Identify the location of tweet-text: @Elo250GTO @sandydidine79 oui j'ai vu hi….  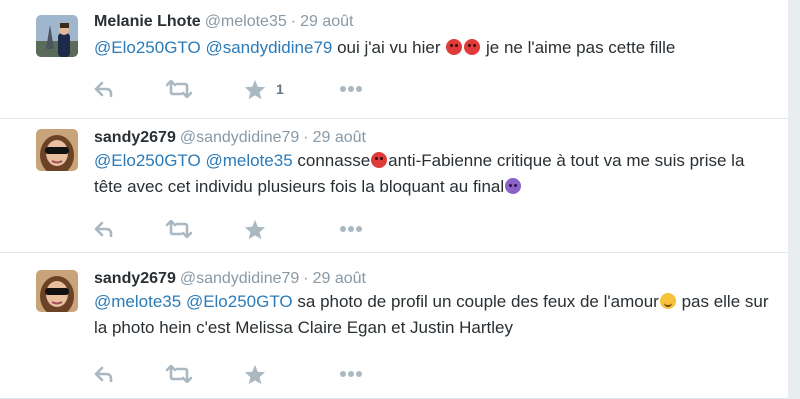
(434, 48).